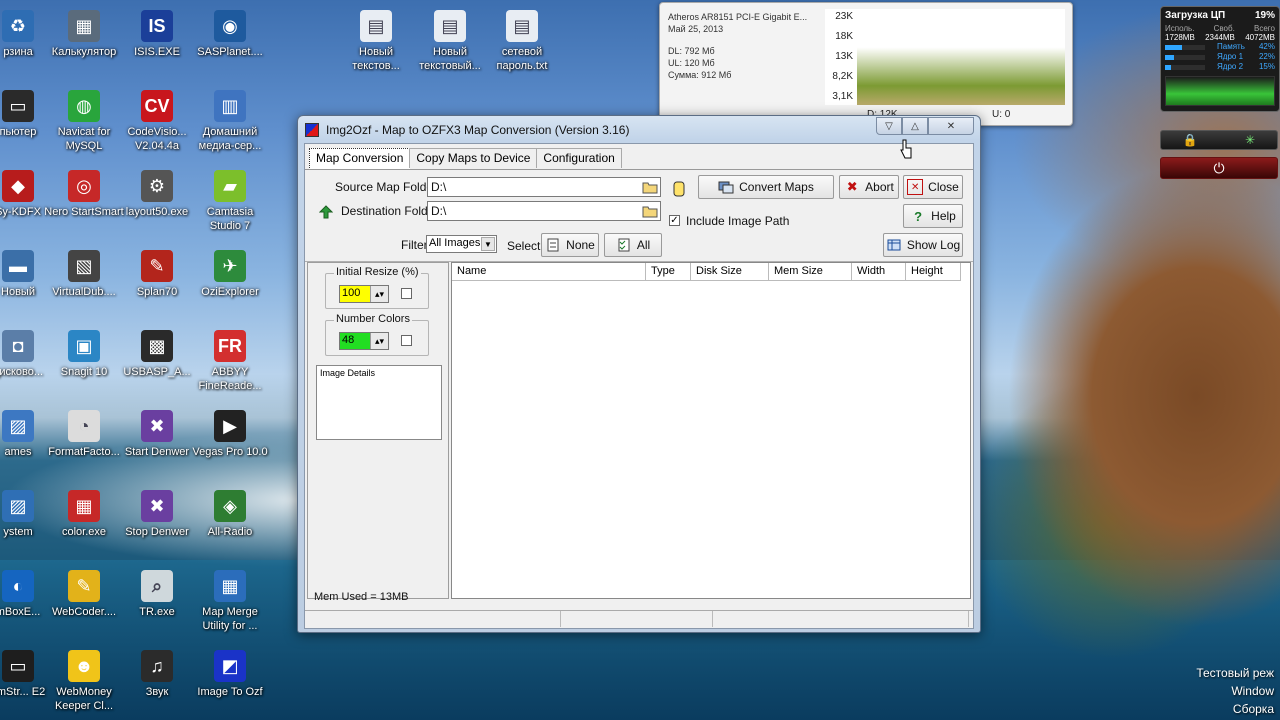  What do you see at coordinates (157, 194) in the screenshot?
I see `desktop-icon: ⚙ layout50.exe` at bounding box center [157, 194].